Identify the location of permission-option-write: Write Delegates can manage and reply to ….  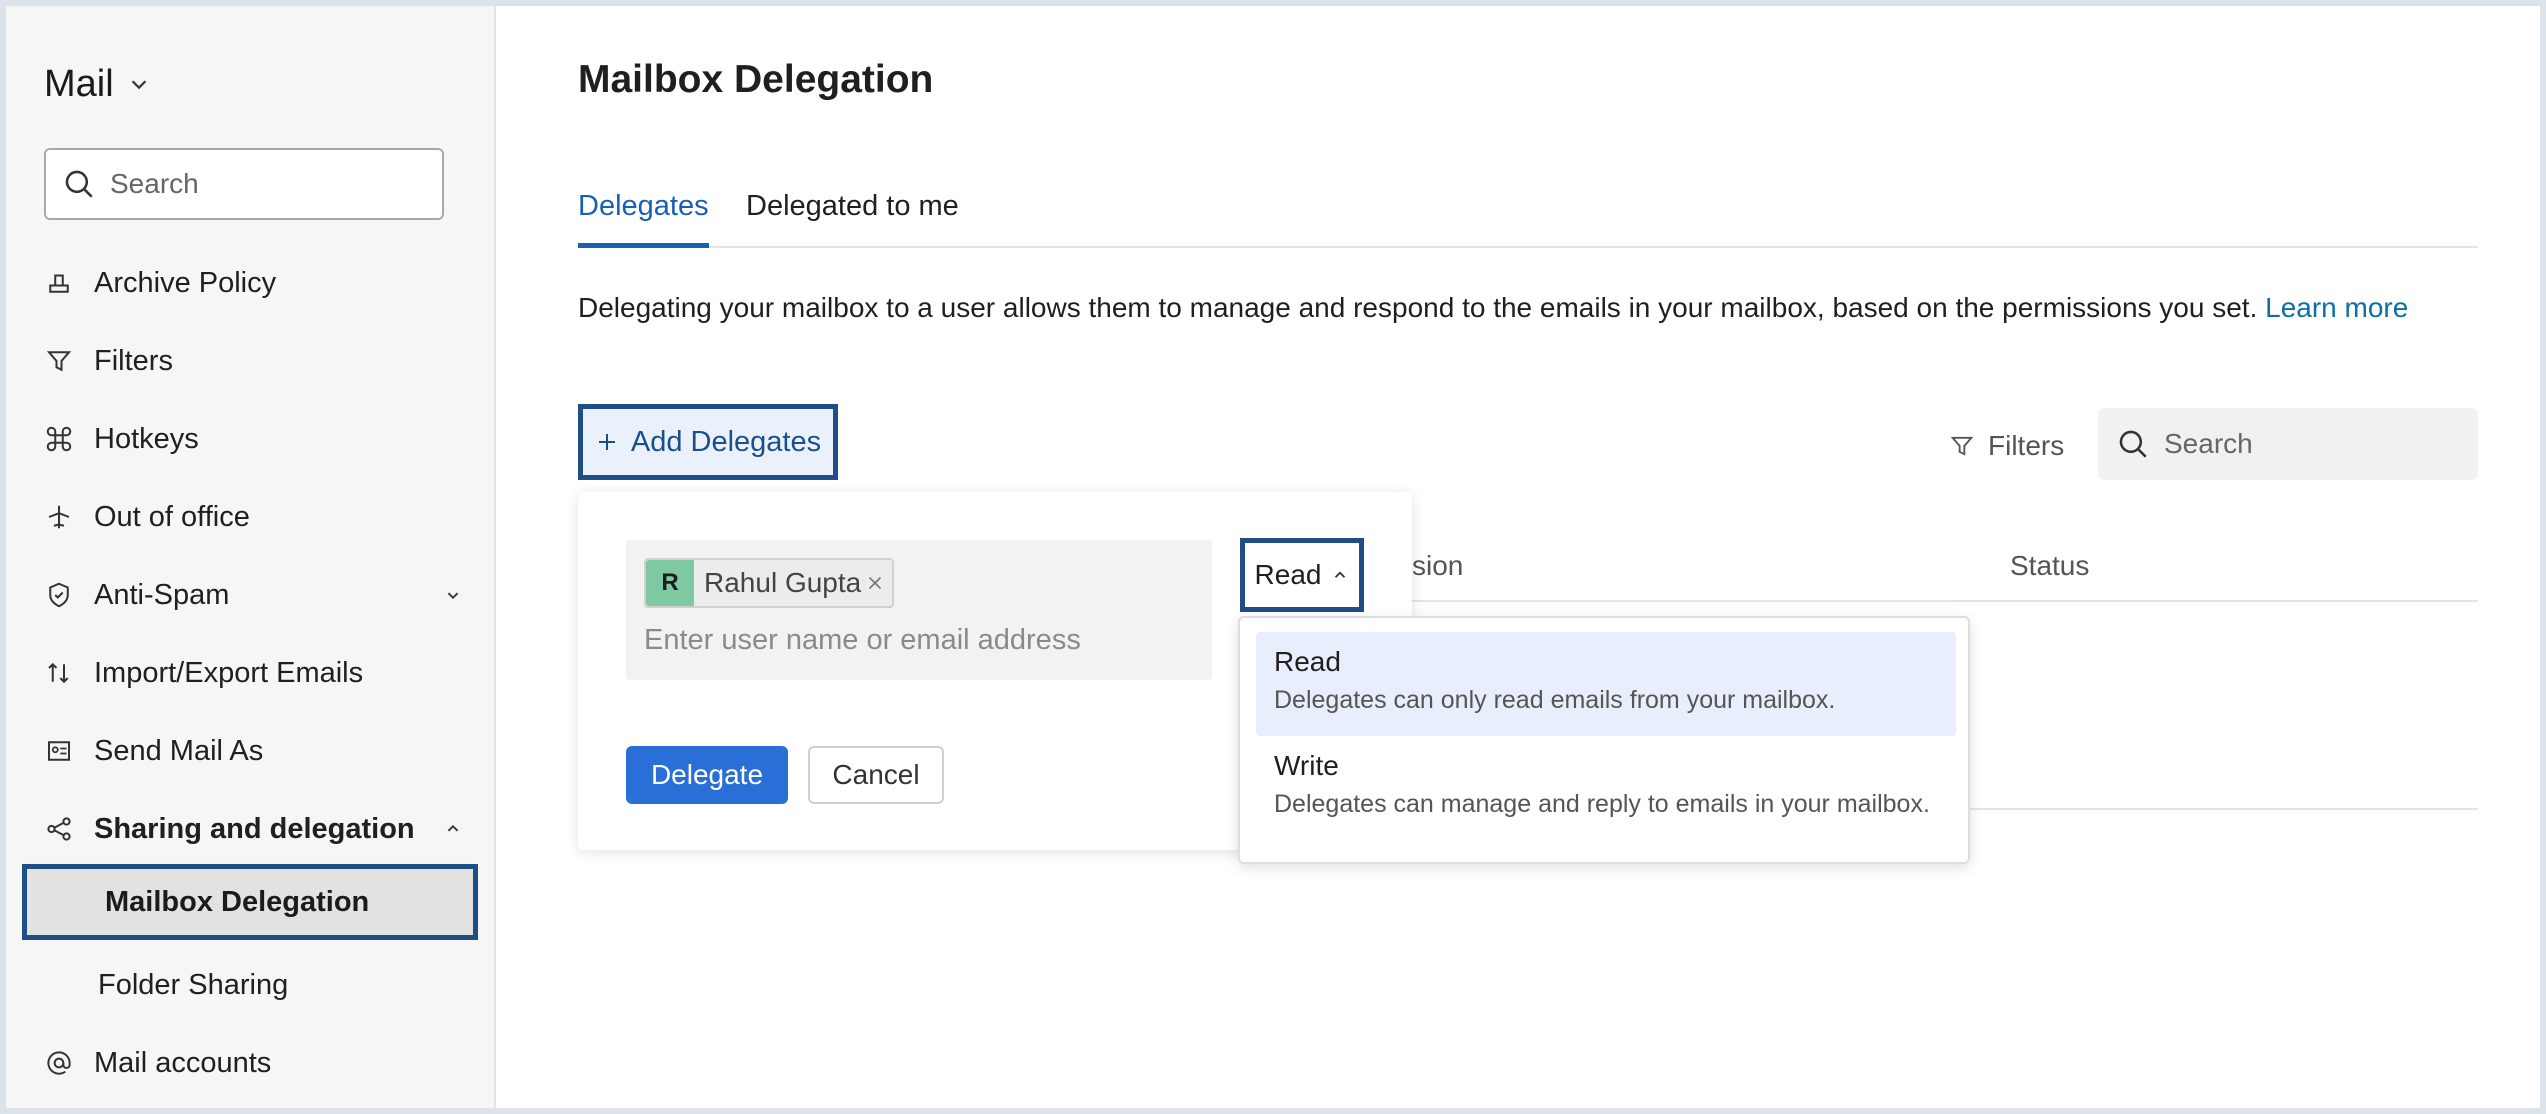
(1606, 788).